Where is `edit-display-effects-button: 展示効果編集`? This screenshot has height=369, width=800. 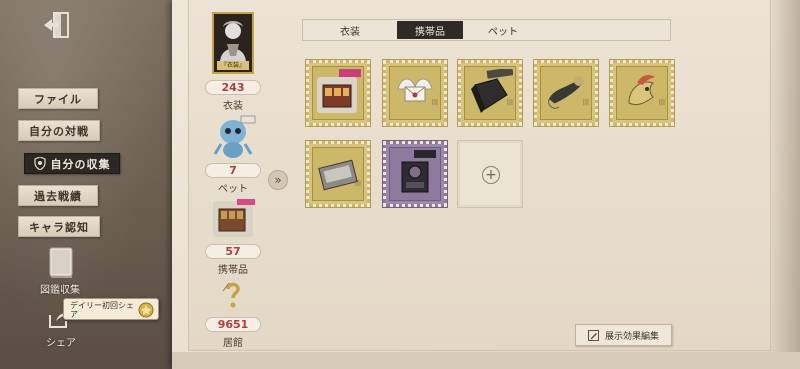 edit-display-effects-button: 展示効果編集 is located at coordinates (623, 335).